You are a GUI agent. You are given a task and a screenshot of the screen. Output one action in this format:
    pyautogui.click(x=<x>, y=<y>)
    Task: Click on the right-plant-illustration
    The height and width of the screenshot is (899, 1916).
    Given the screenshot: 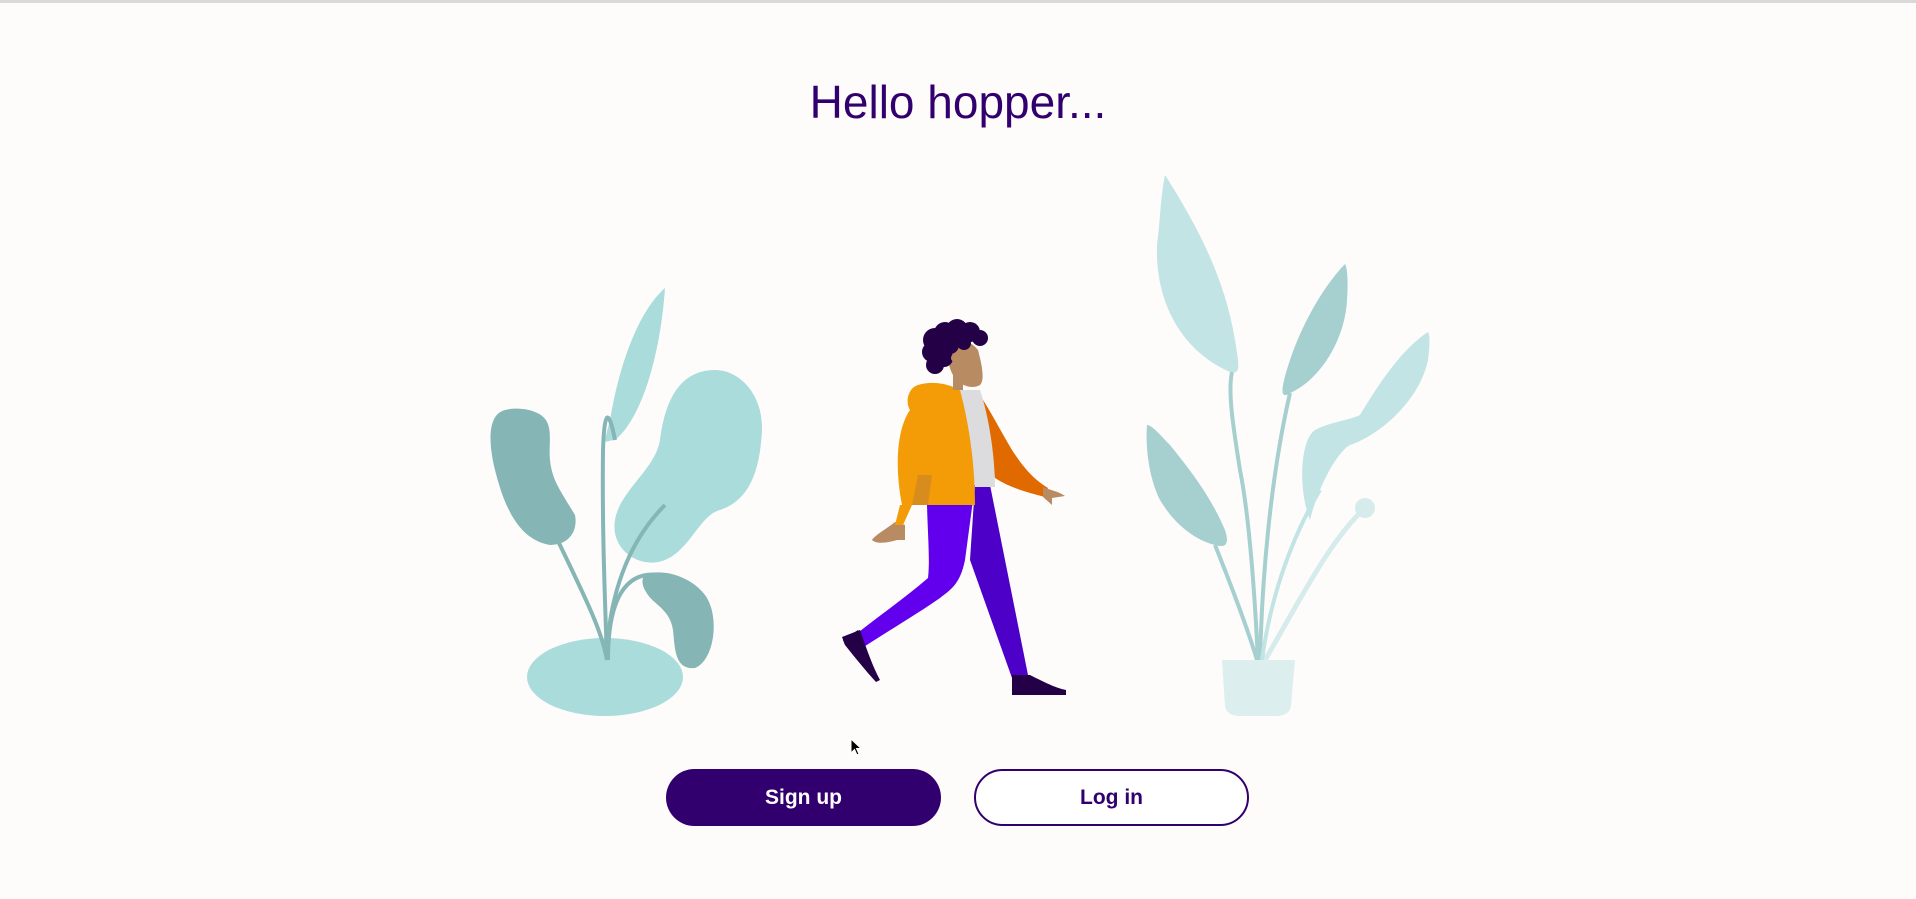 What is the action you would take?
    pyautogui.click(x=1288, y=445)
    